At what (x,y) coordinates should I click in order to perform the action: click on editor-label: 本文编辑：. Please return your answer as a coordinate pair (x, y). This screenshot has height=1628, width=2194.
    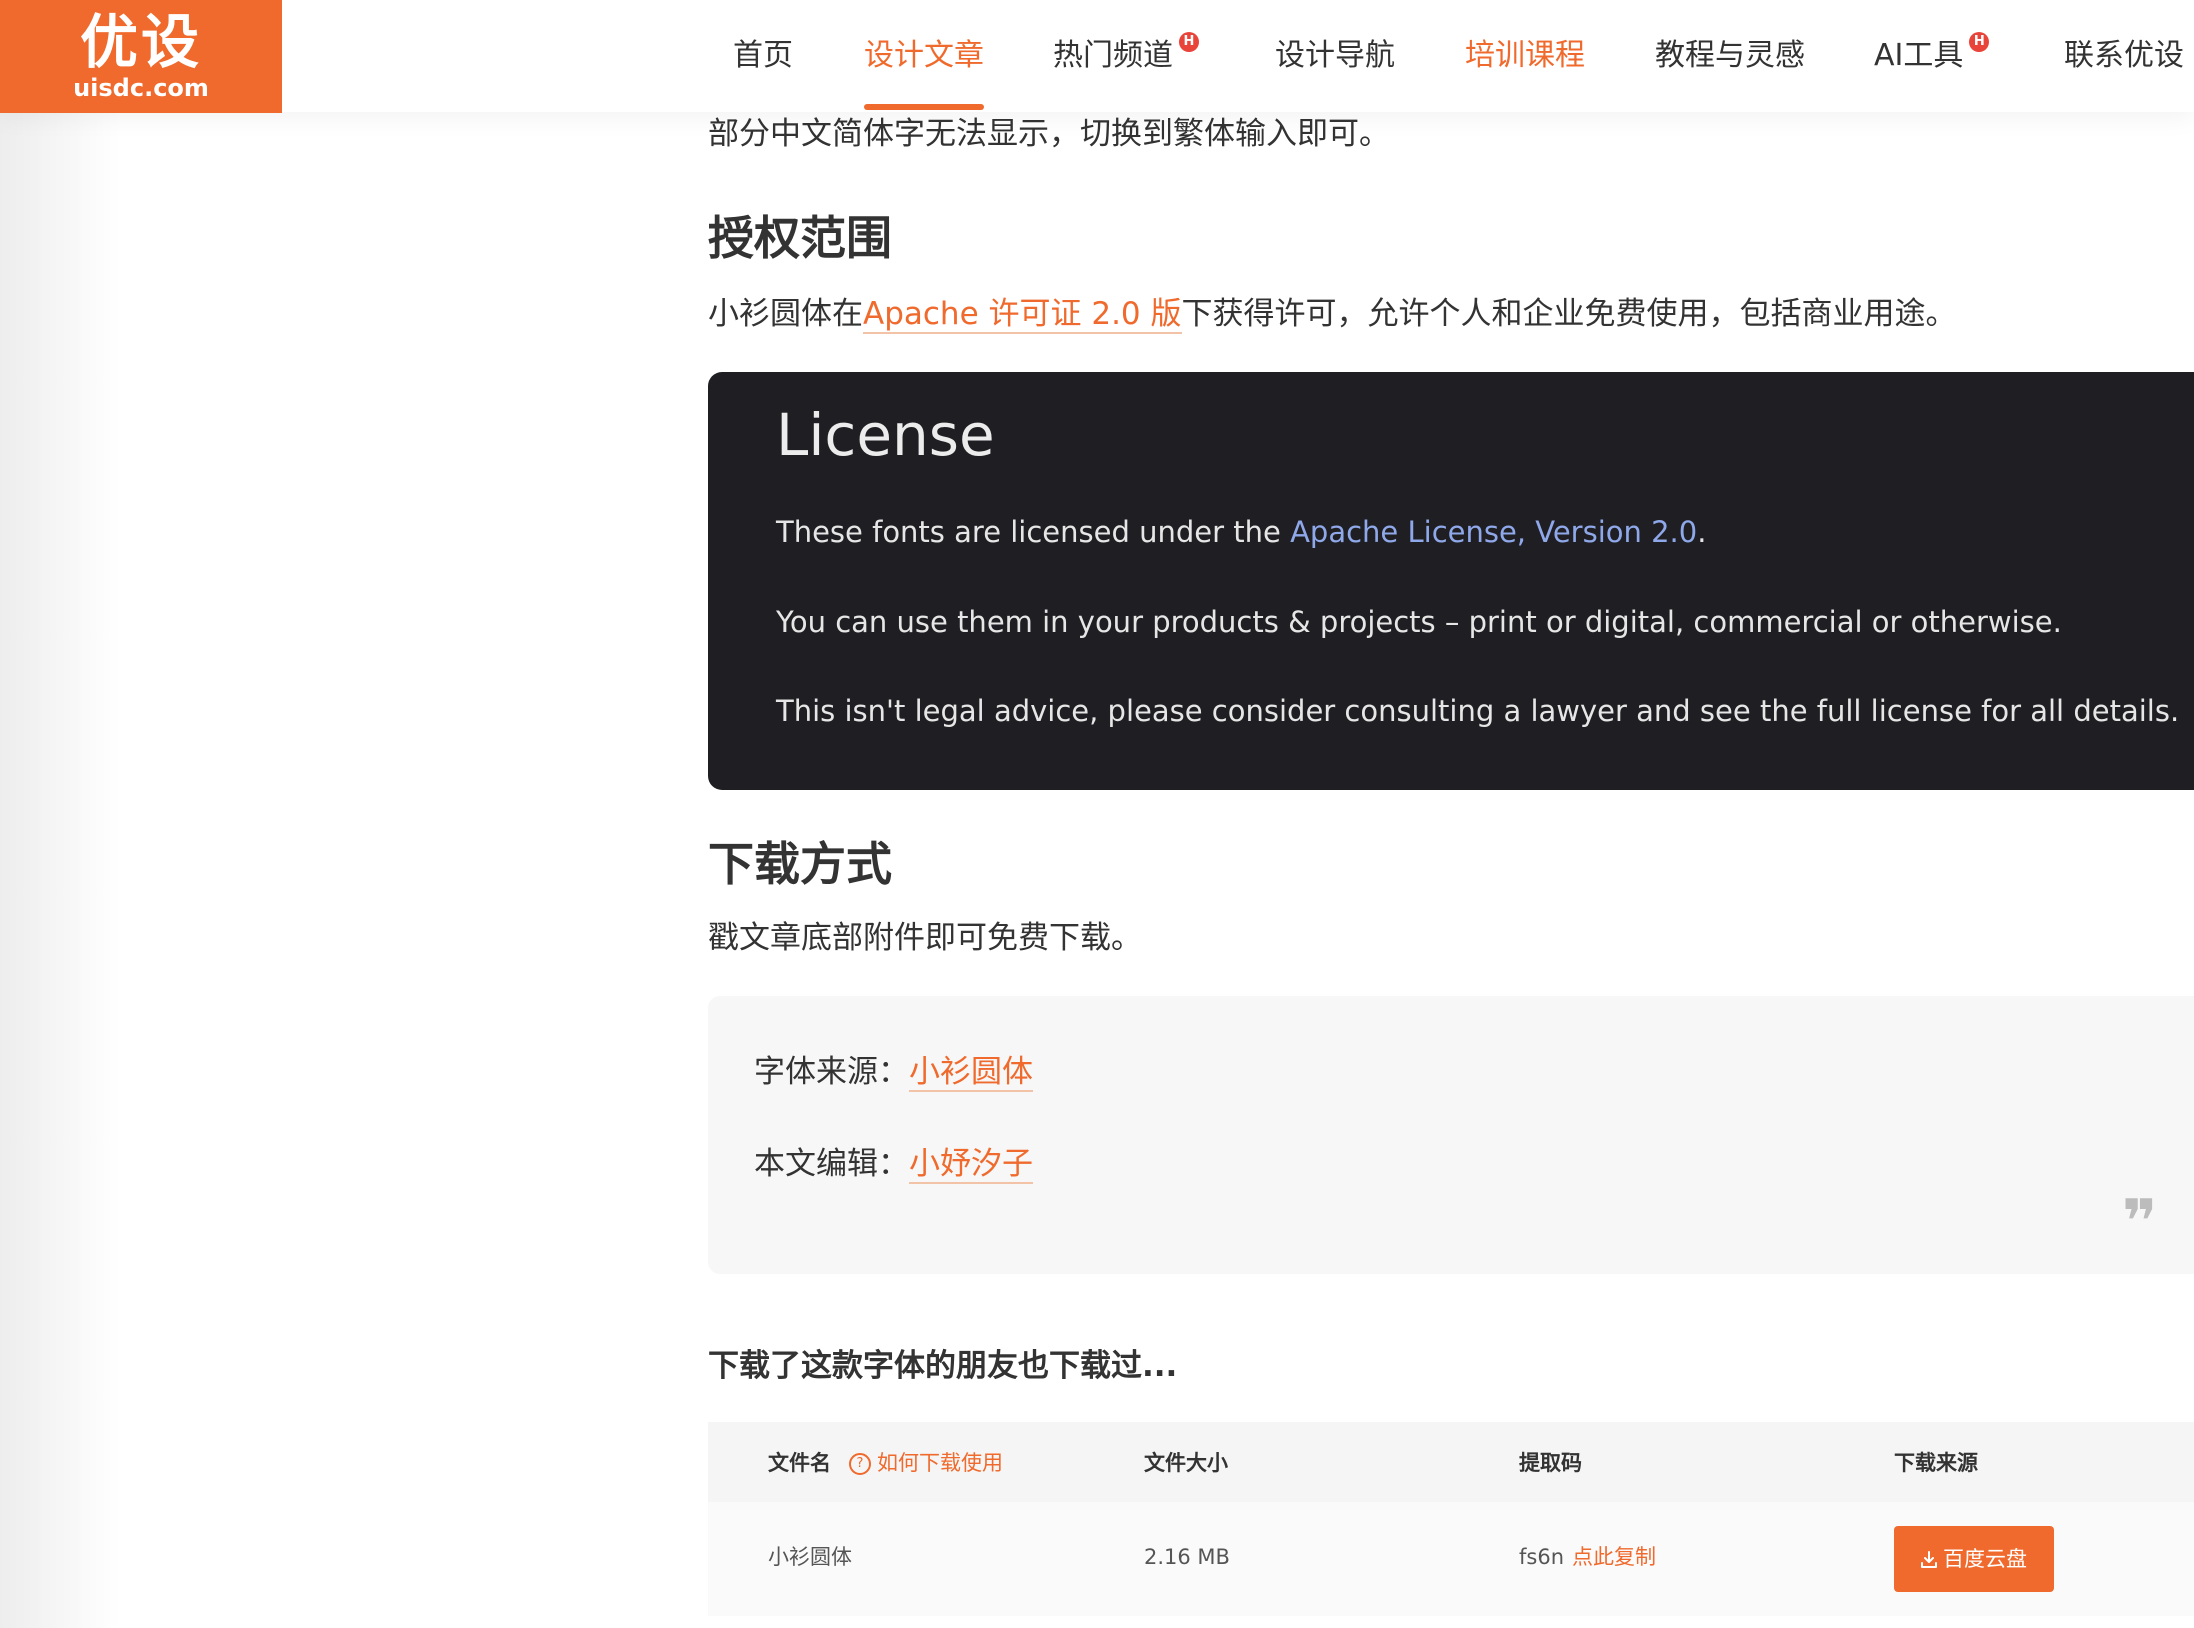
    Looking at the image, I should click on (831, 1164).